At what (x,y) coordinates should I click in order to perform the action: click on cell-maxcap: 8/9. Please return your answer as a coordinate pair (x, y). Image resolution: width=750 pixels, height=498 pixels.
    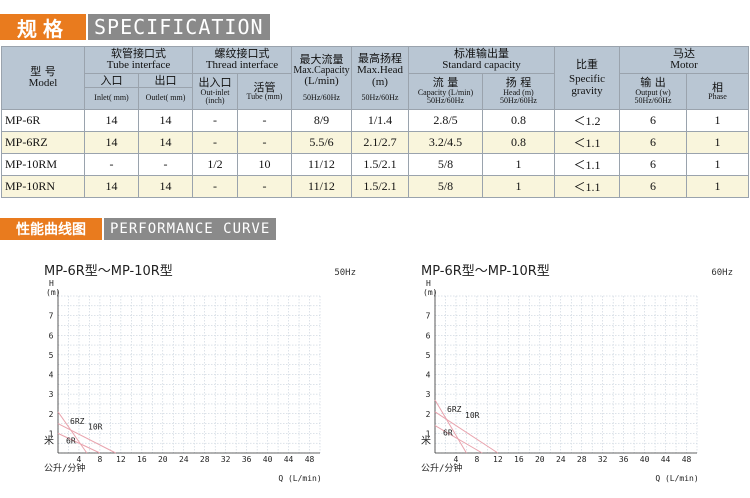
    Looking at the image, I should click on (321, 120).